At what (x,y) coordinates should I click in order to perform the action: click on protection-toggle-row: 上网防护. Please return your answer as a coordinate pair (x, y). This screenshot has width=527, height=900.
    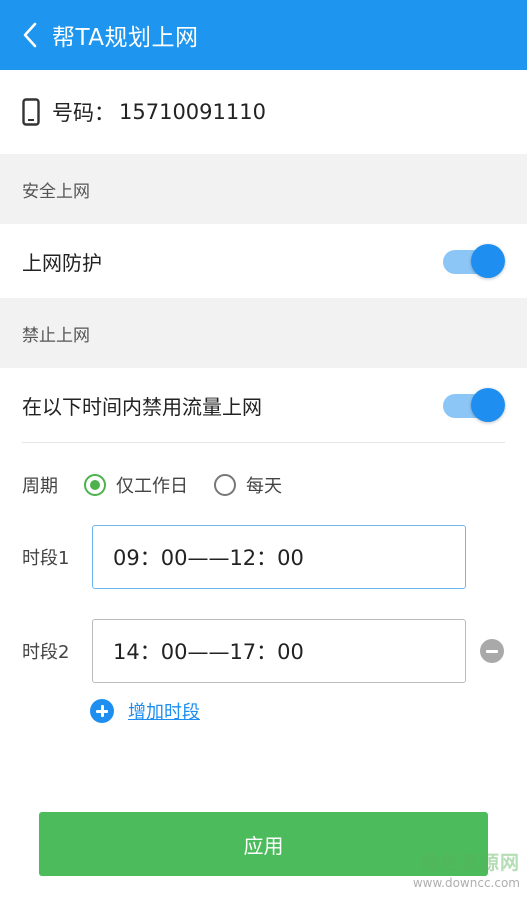
    Looking at the image, I should click on (263, 261).